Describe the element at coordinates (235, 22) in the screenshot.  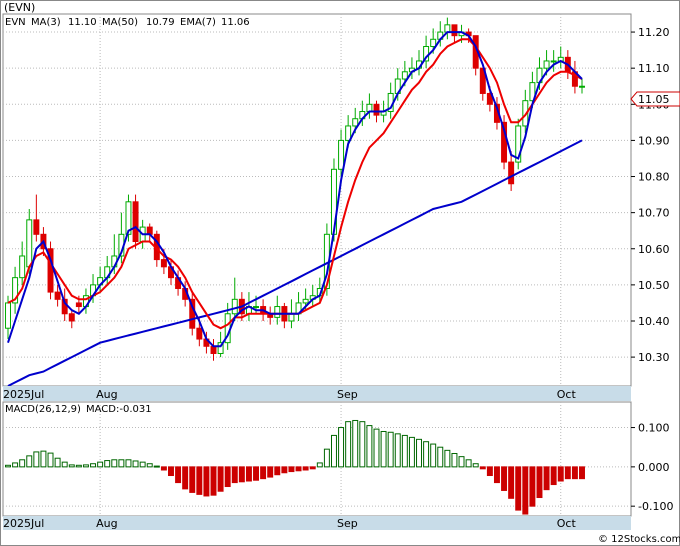
I see `legend-ema7-value: 11.06` at that location.